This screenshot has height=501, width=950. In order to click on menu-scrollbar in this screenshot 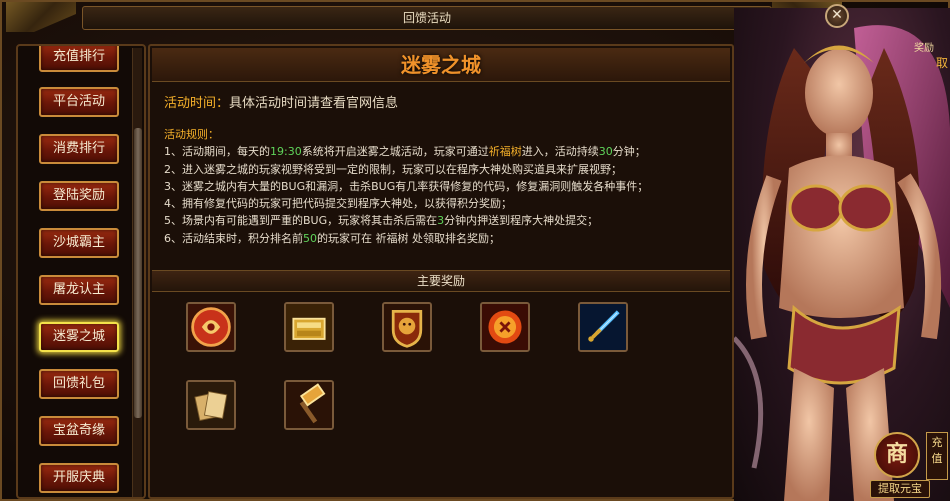, I will do `click(137, 272)`.